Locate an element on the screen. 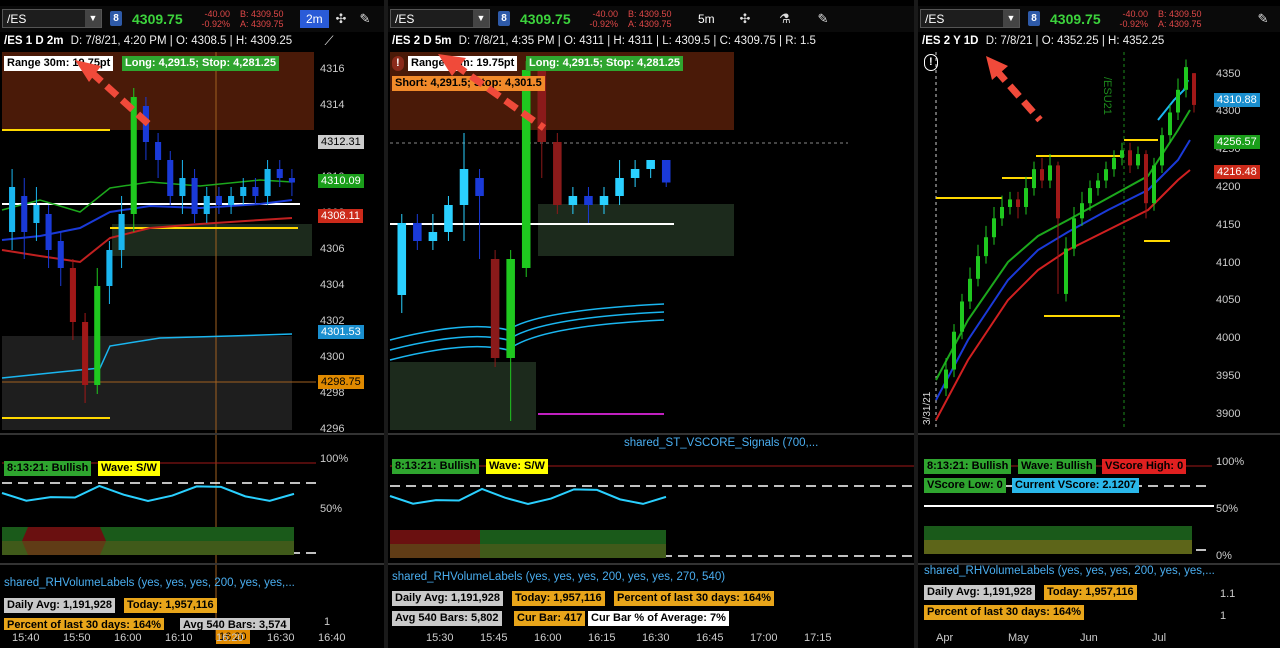  date-marker-label: 3/31/21 is located at coordinates (927, 408).